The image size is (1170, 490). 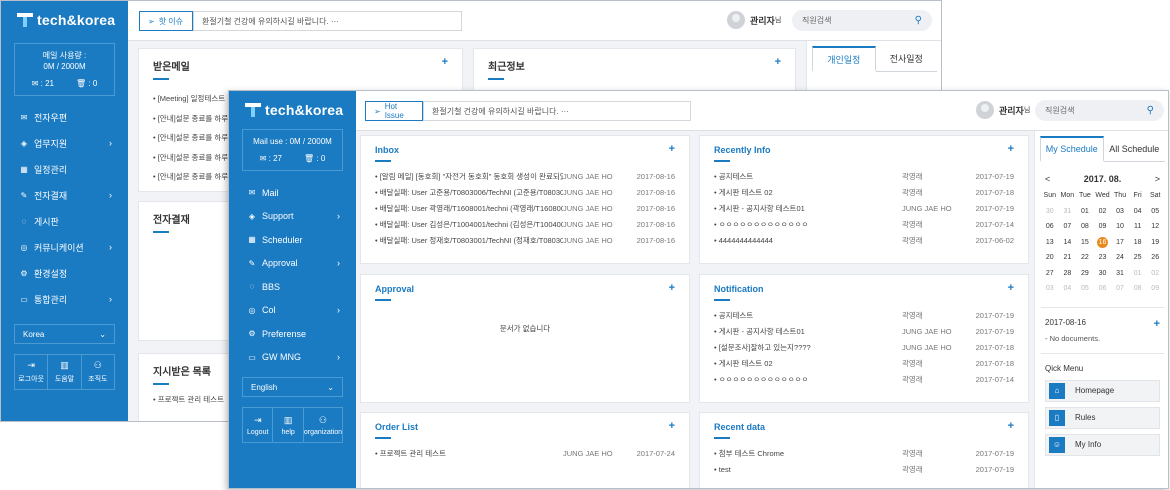 I want to click on tab-my-schedule: My Schedule, so click(x=1072, y=149).